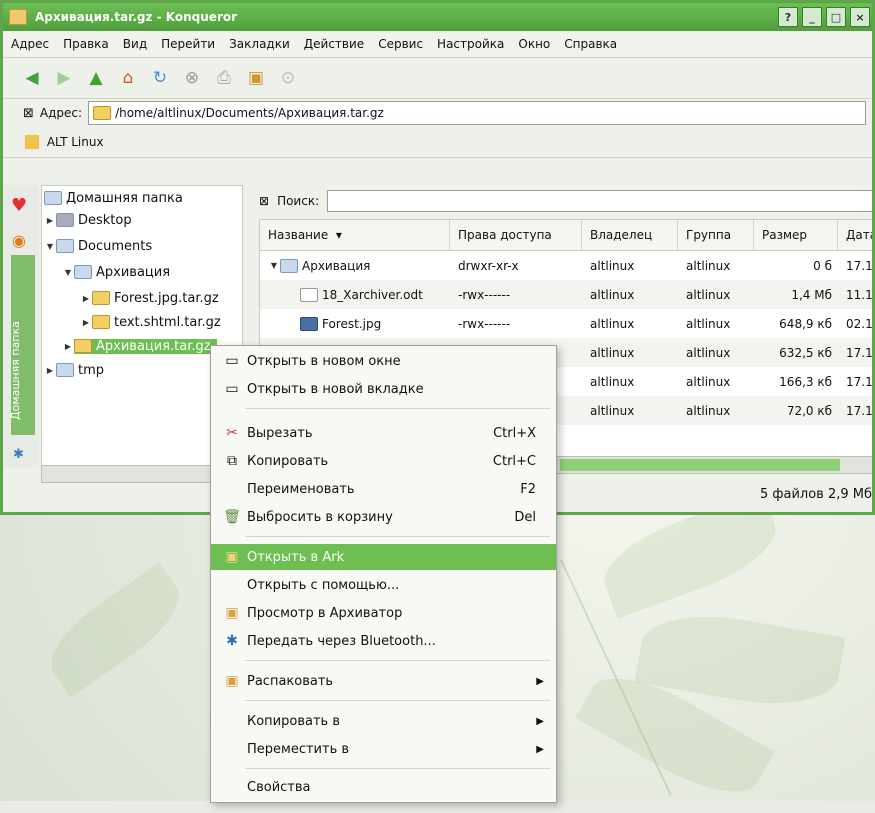 This screenshot has height=813, width=875. What do you see at coordinates (232, 389) in the screenshot?
I see `tab-icon: ▭` at bounding box center [232, 389].